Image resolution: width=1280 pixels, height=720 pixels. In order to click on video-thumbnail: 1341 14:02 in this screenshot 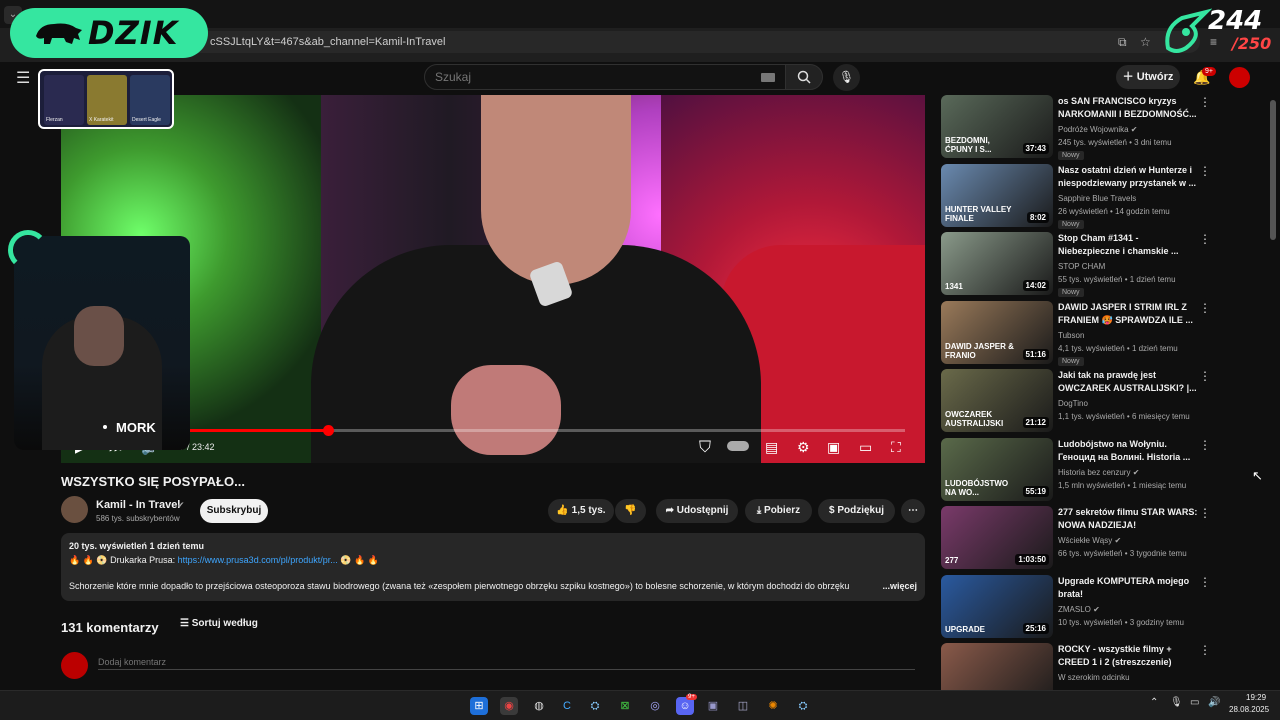, I will do `click(997, 263)`.